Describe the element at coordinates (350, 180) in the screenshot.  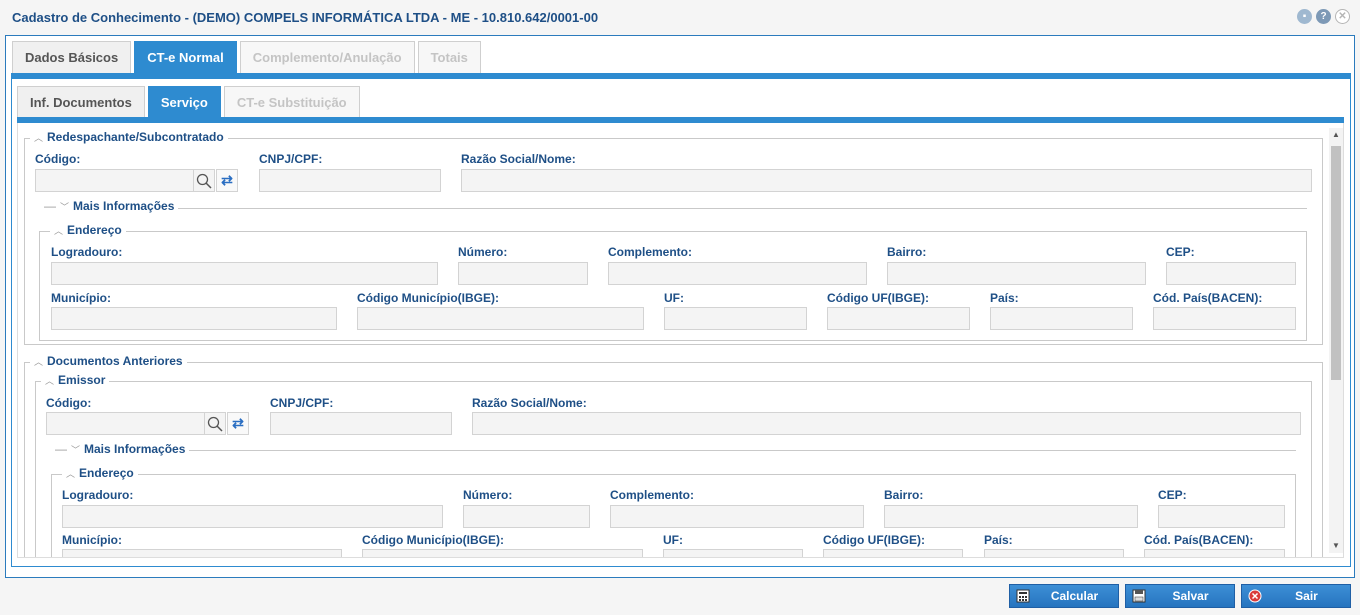
I see `cnpj-input` at that location.